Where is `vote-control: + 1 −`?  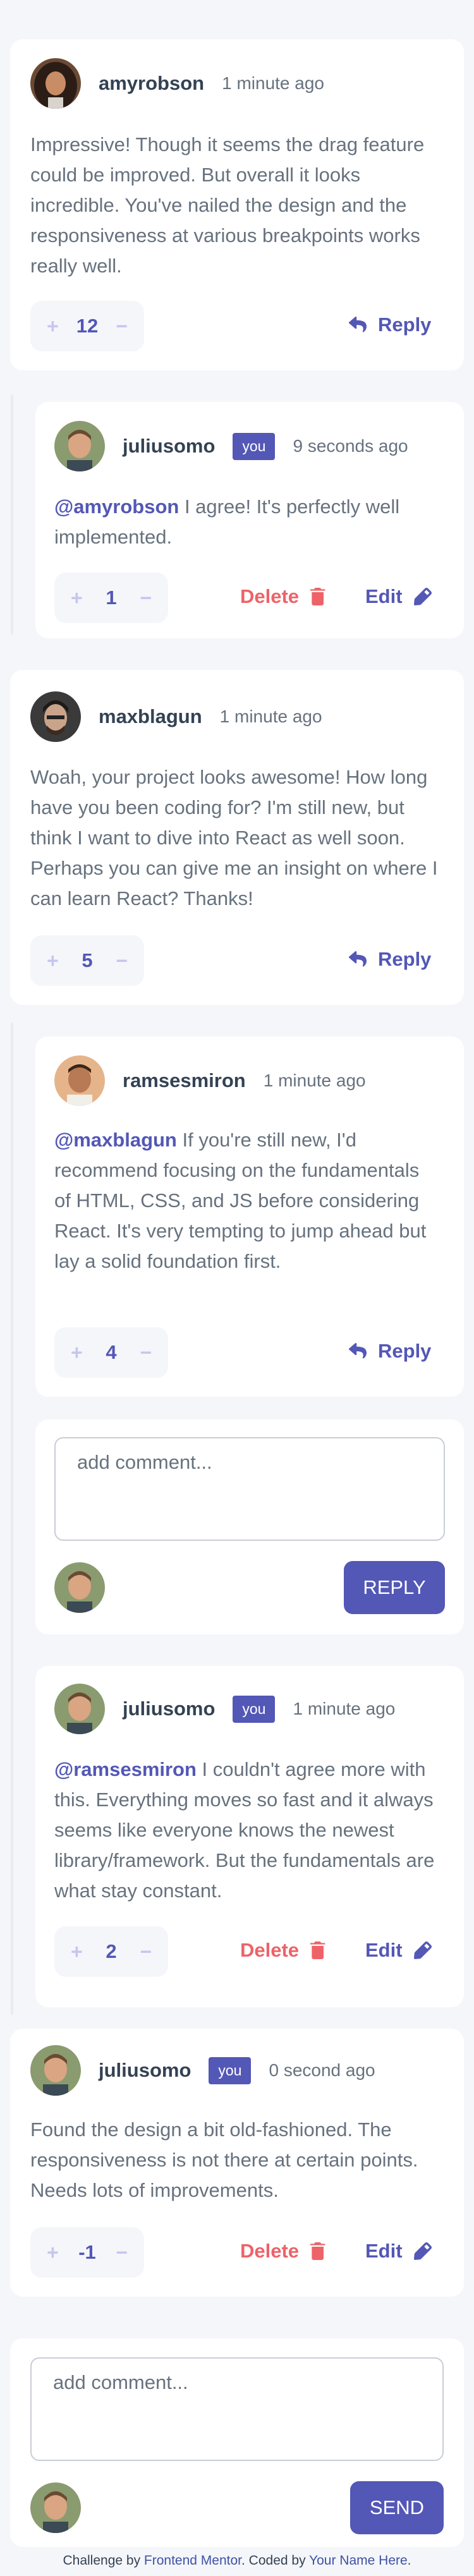 vote-control: + 1 − is located at coordinates (111, 598).